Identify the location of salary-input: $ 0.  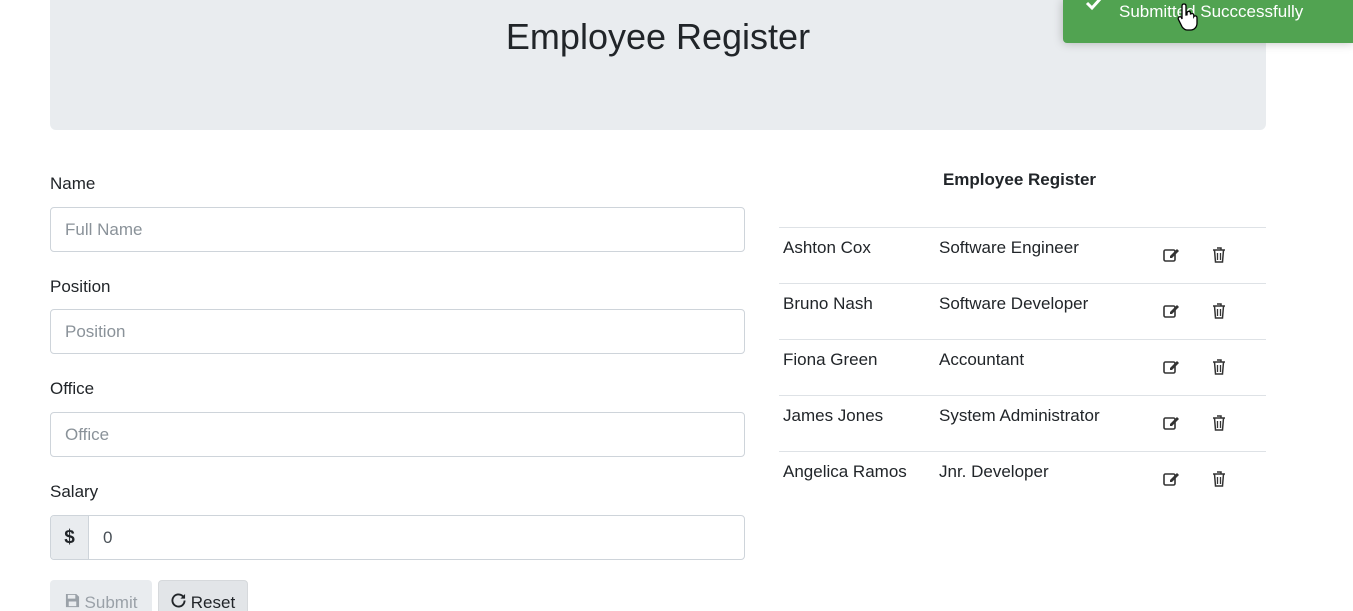
(397, 537).